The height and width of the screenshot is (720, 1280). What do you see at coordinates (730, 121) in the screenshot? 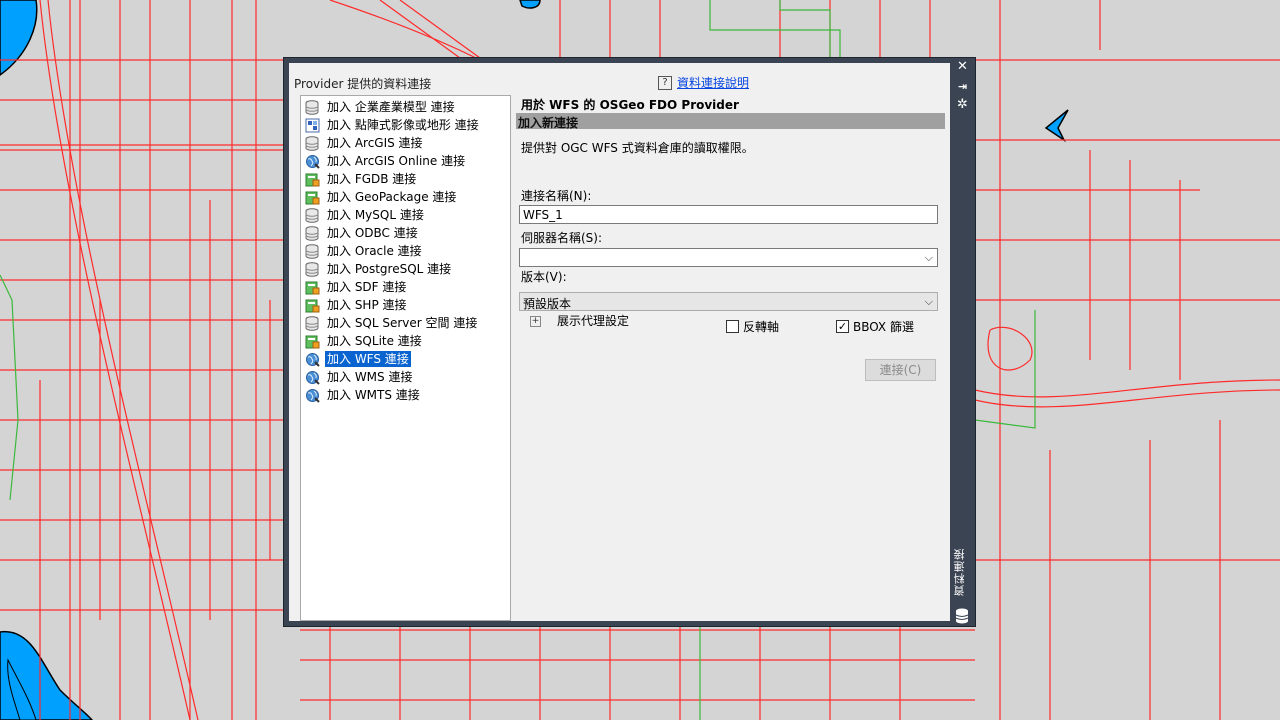
I see `section-header: 加入新連接` at bounding box center [730, 121].